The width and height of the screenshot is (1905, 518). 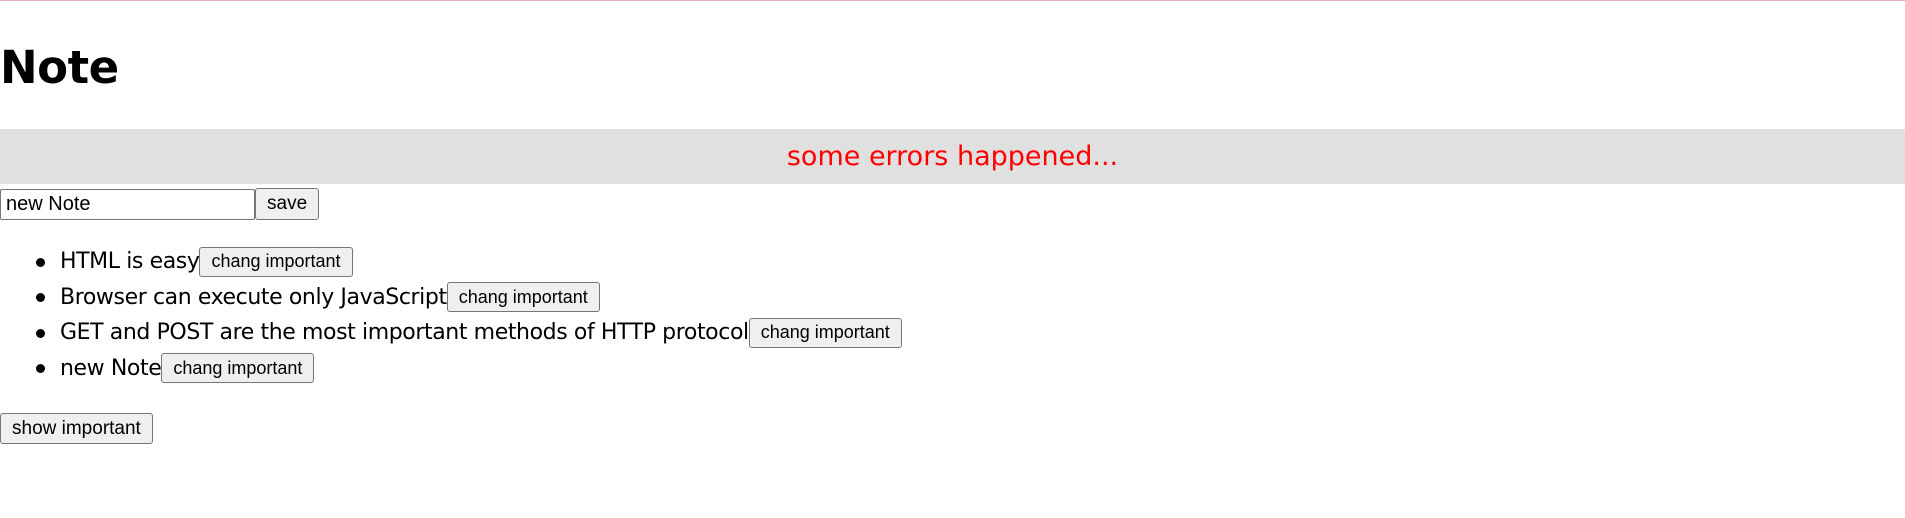 I want to click on note-text: new Note, so click(x=111, y=368).